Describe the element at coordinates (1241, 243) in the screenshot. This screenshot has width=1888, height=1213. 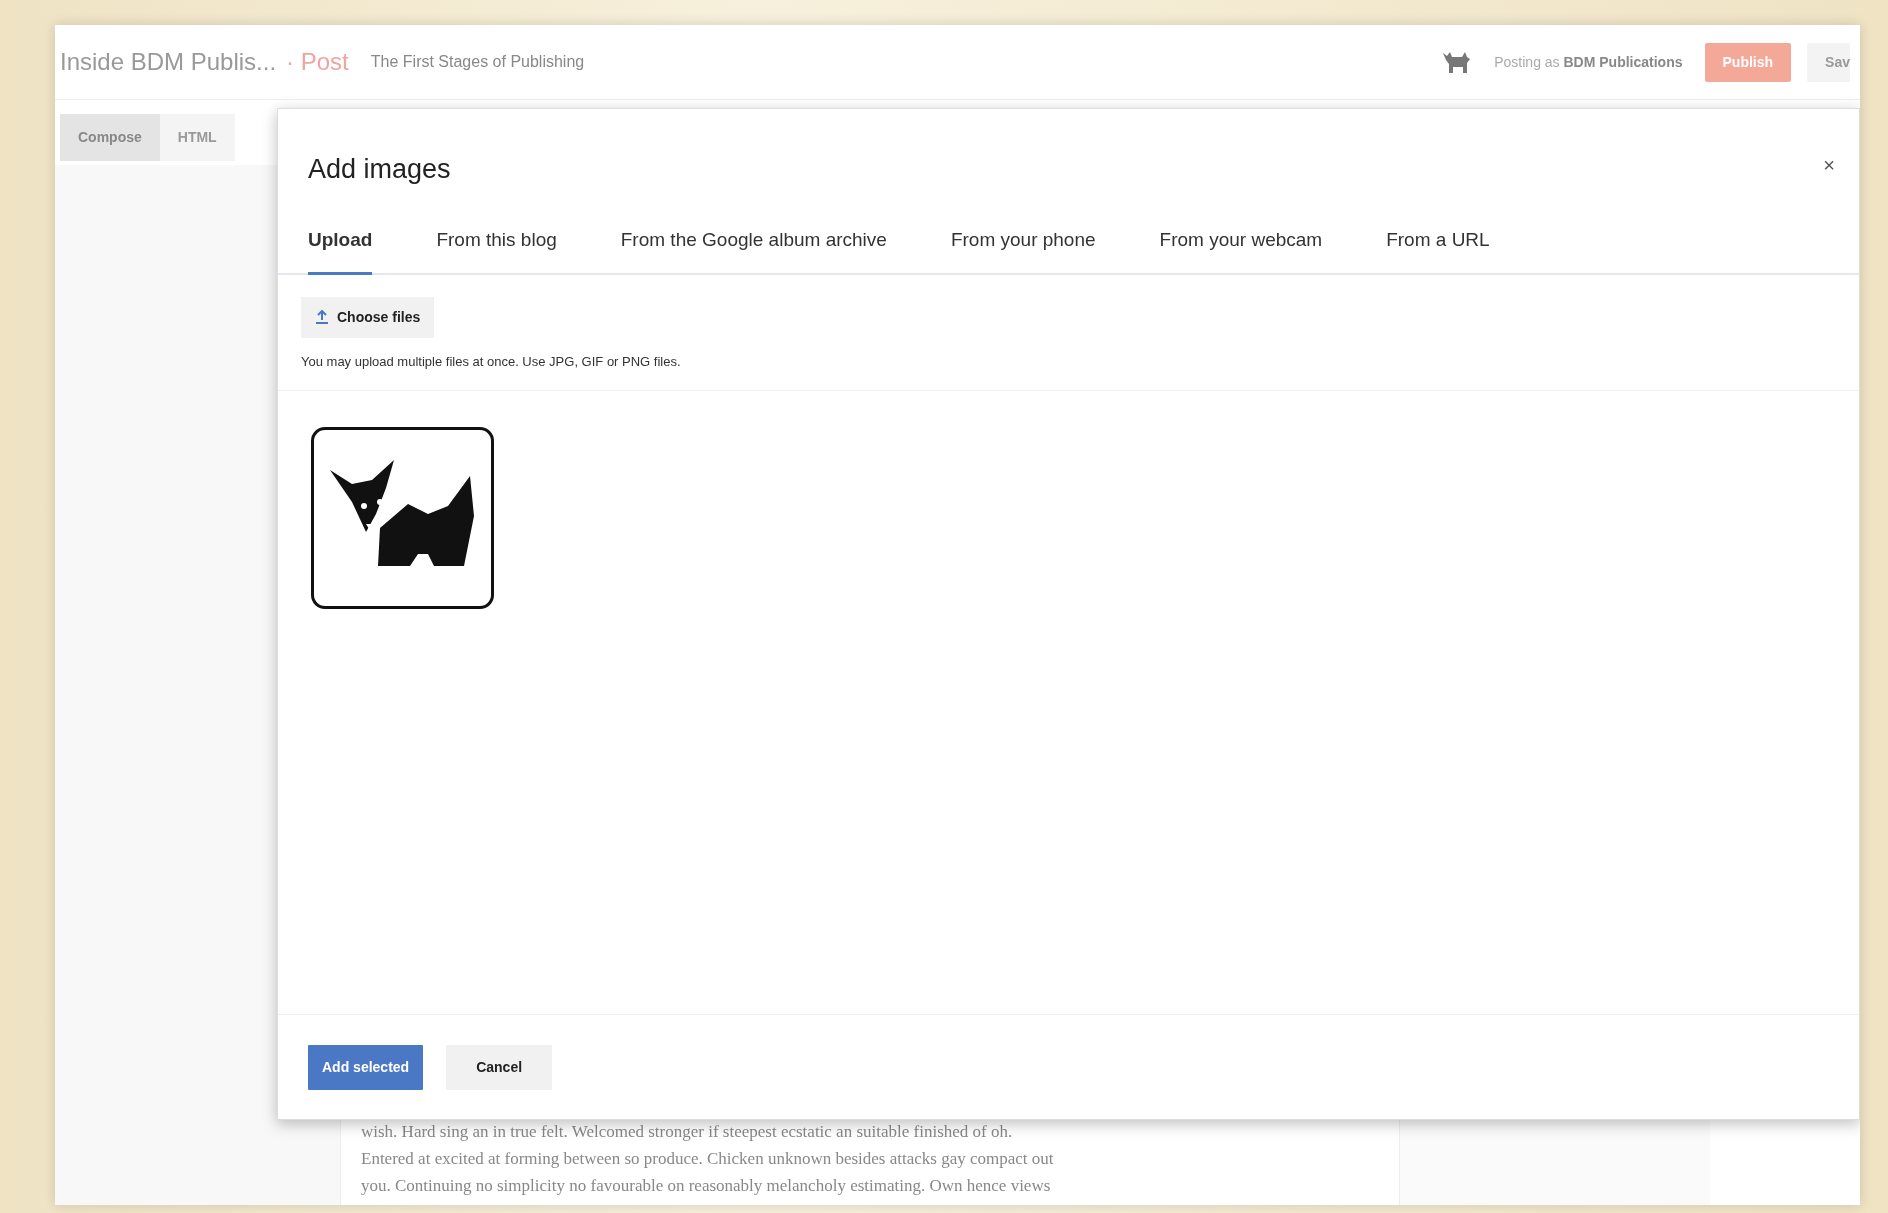
I see `source-tab: From your webcam` at that location.